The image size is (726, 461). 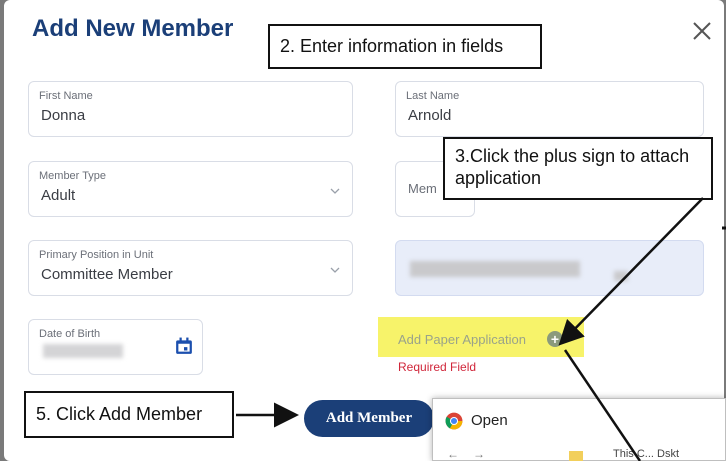 I want to click on first-name-value: Donna, so click(x=63, y=115).